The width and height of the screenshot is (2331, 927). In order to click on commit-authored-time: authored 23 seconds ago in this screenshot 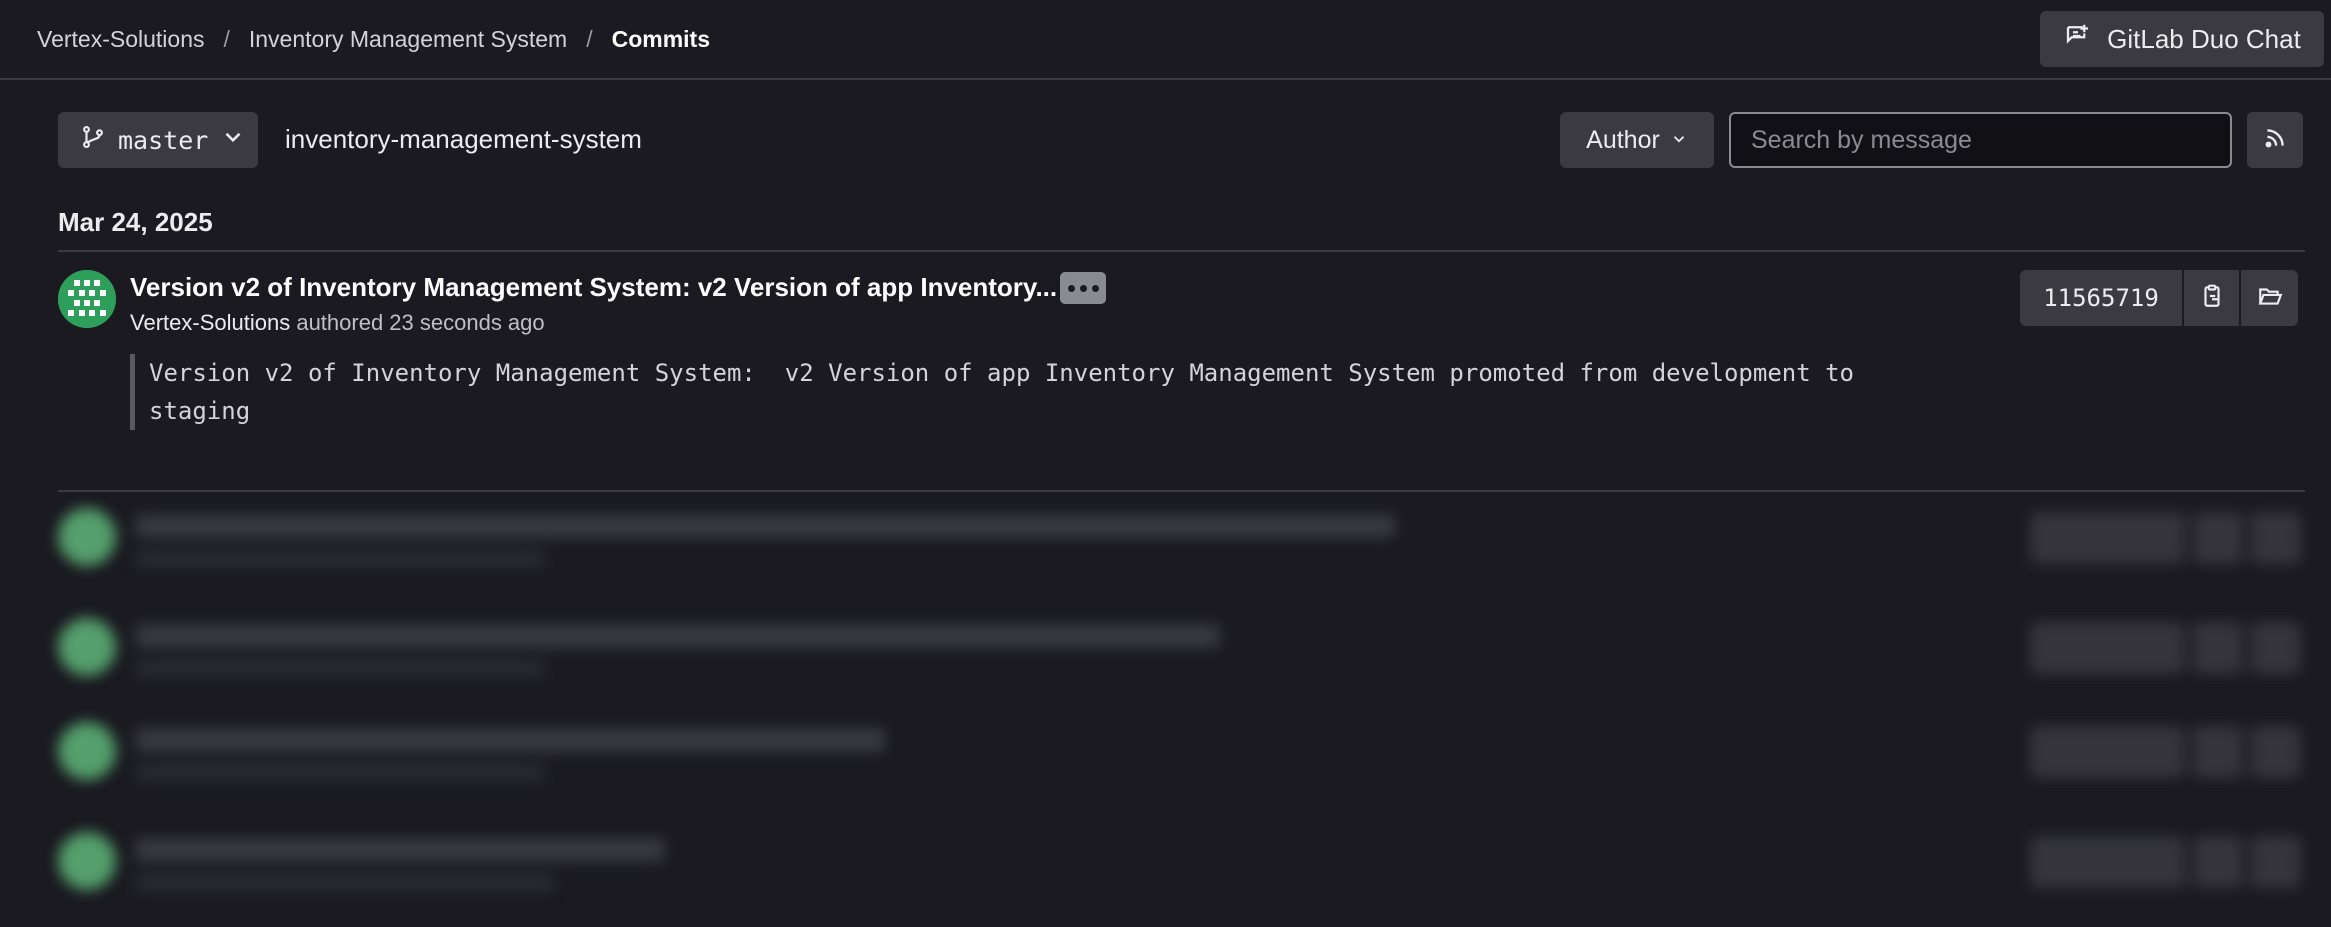, I will do `click(420, 322)`.